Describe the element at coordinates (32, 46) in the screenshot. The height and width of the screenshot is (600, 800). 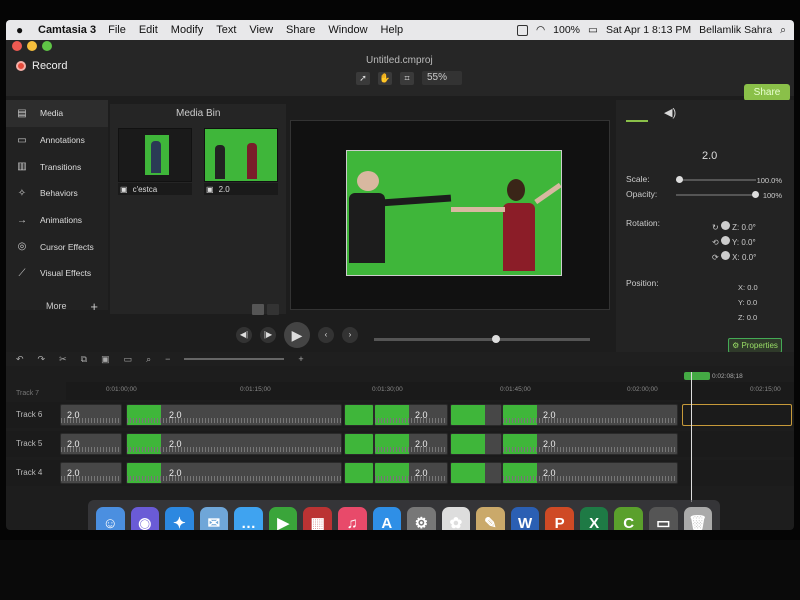
I see `minimize-button` at that location.